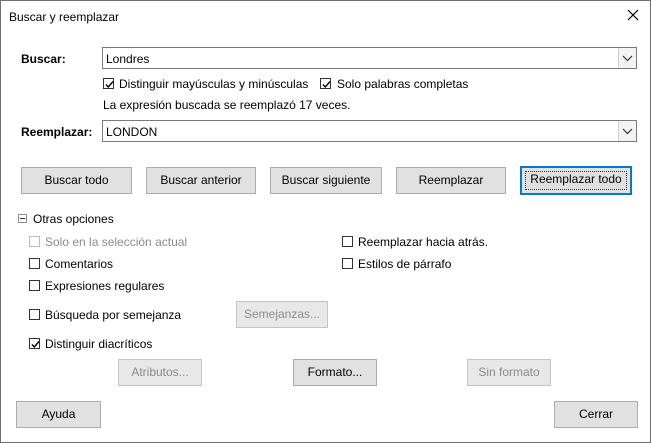 The image size is (651, 443). I want to click on close-button: Cerrar, so click(596, 414).